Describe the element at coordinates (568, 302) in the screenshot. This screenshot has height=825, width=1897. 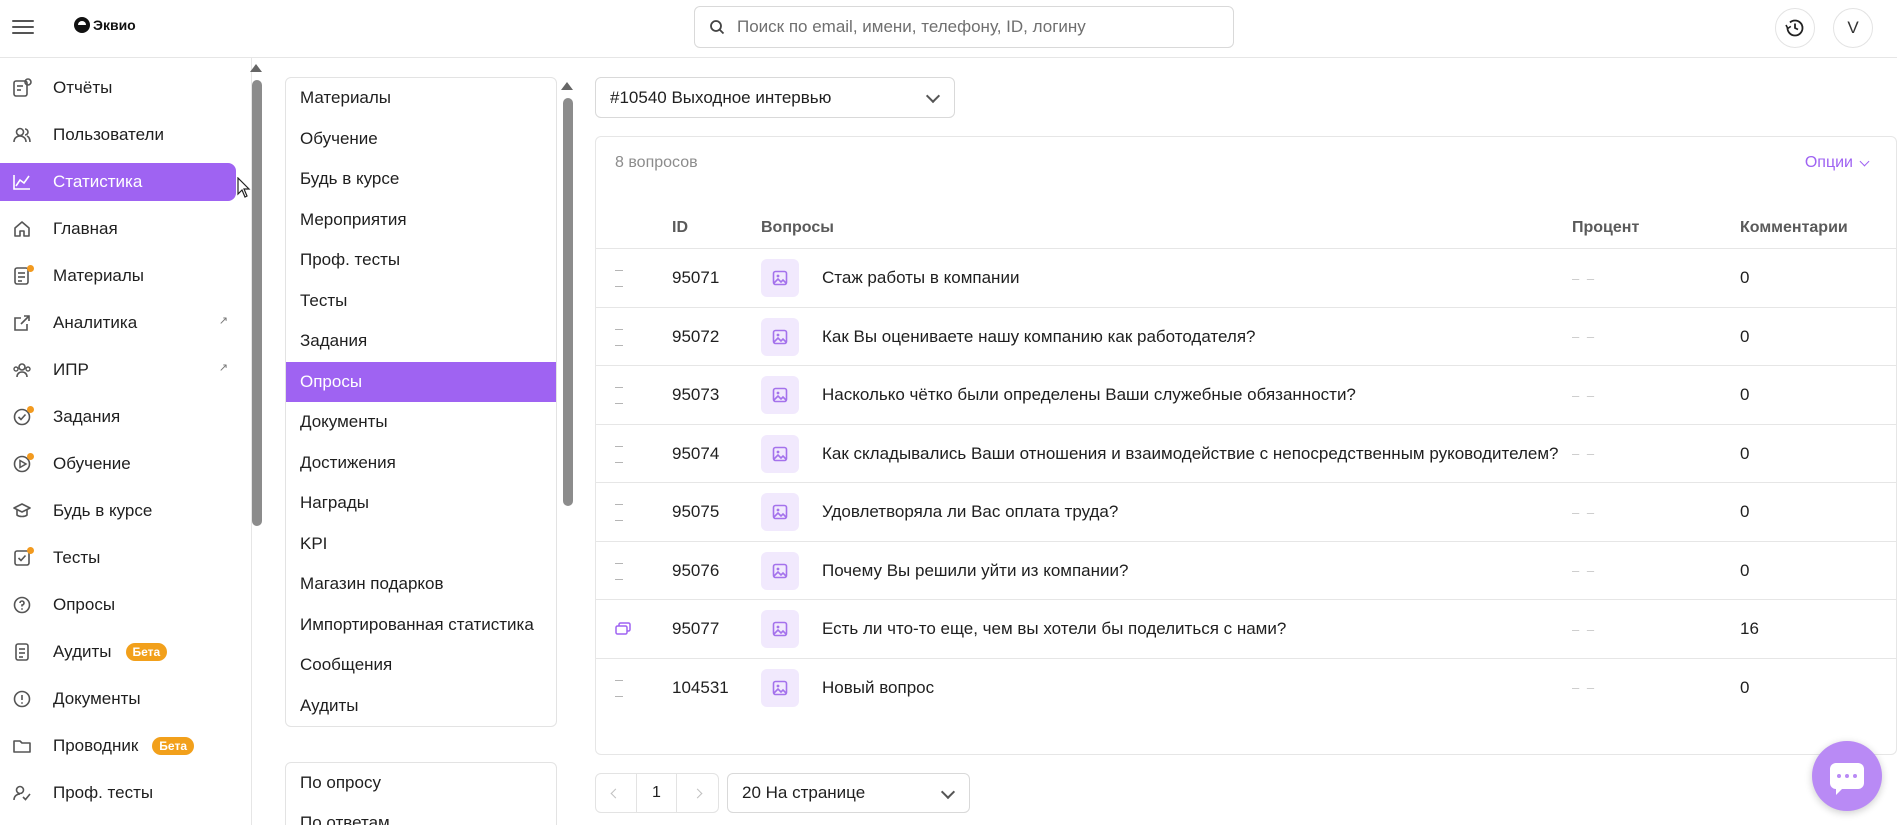
I see `category-scrollbar` at that location.